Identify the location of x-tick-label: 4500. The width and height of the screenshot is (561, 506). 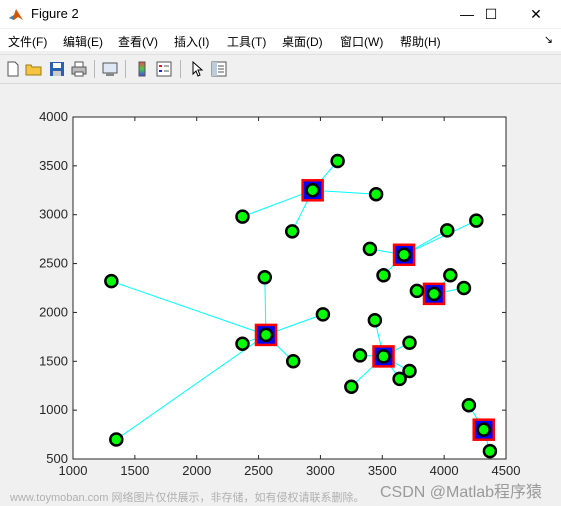
(506, 470).